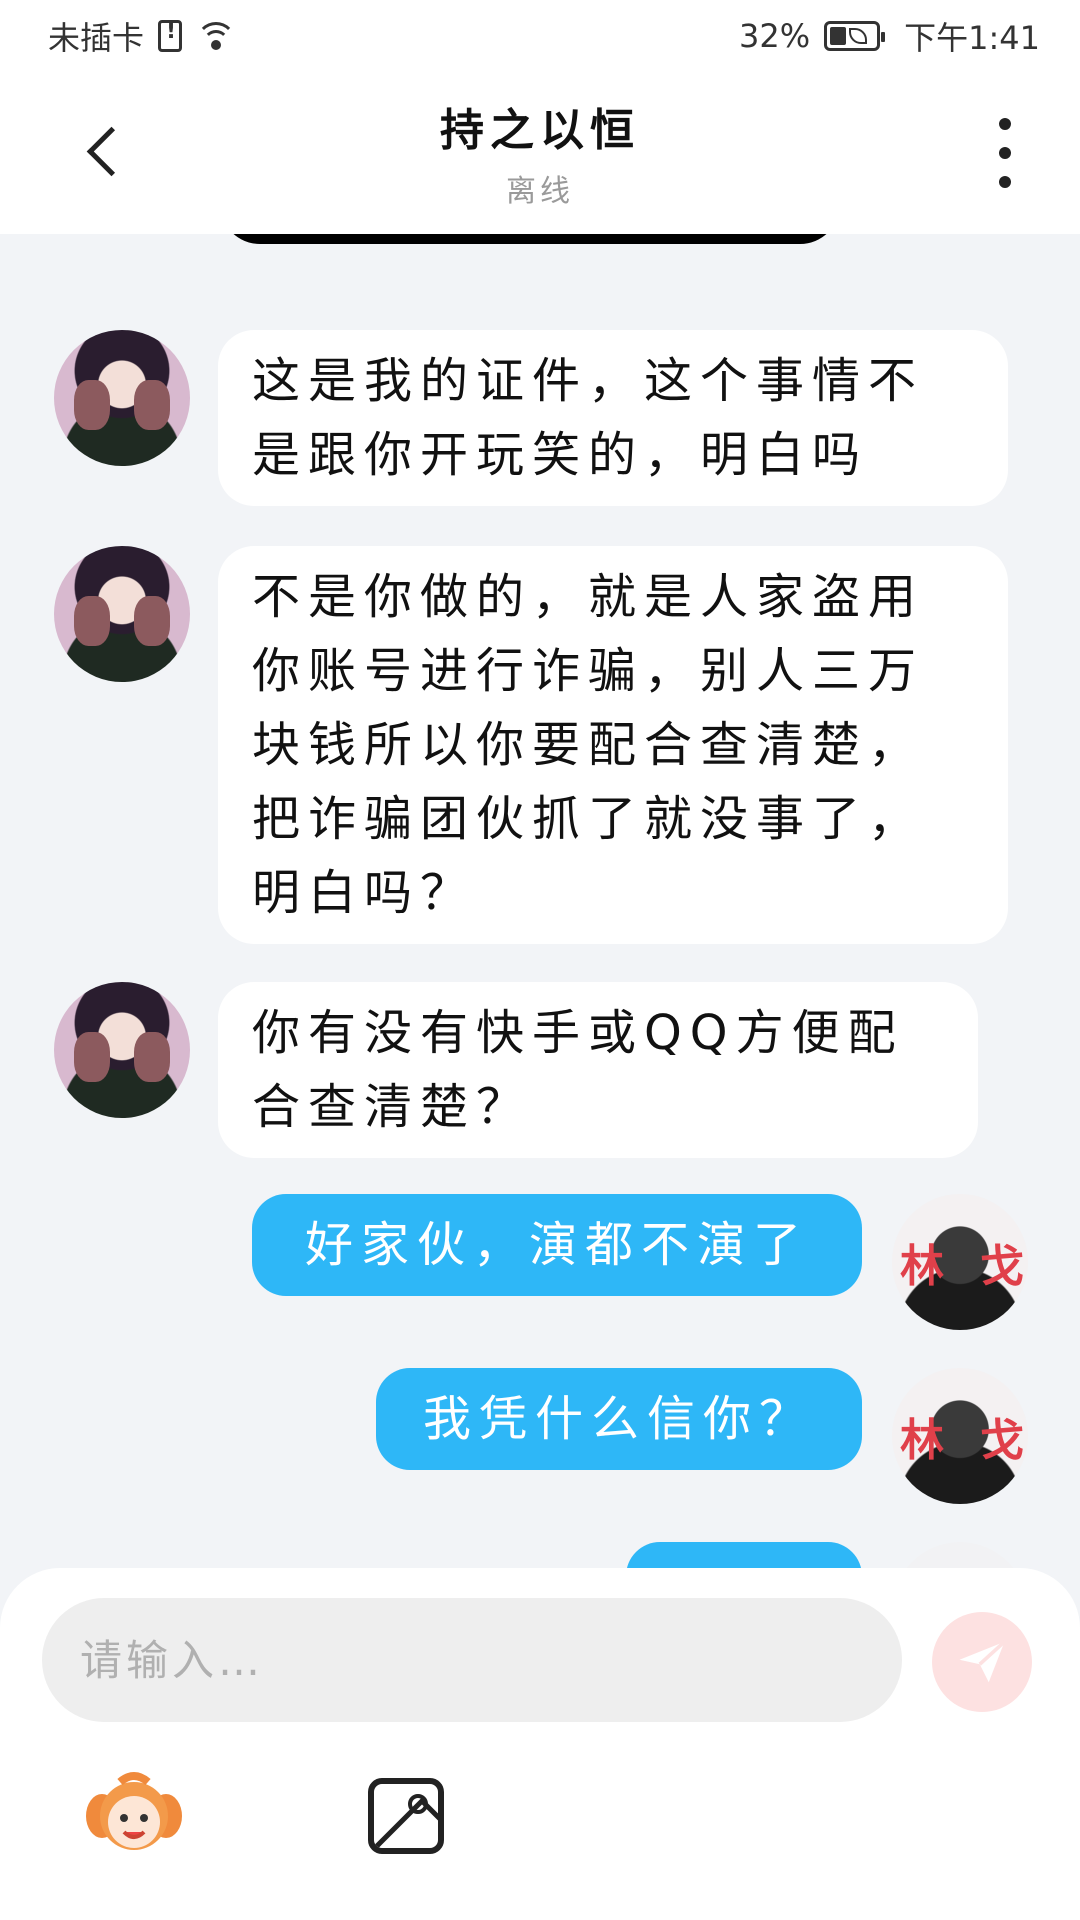  I want to click on title-block: 持之以恒 离线, so click(540, 152).